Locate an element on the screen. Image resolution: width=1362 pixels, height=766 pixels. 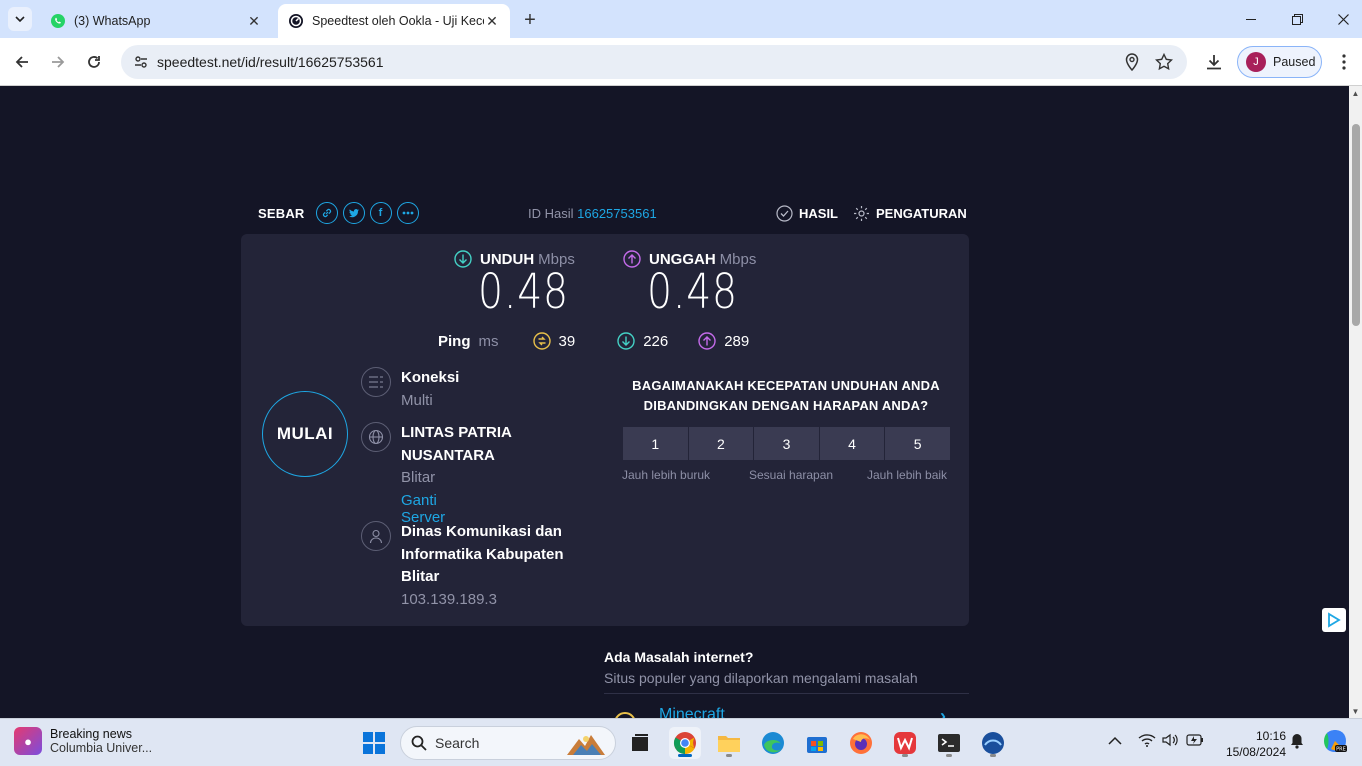
restore-icon is located at coordinates (1297, 19).